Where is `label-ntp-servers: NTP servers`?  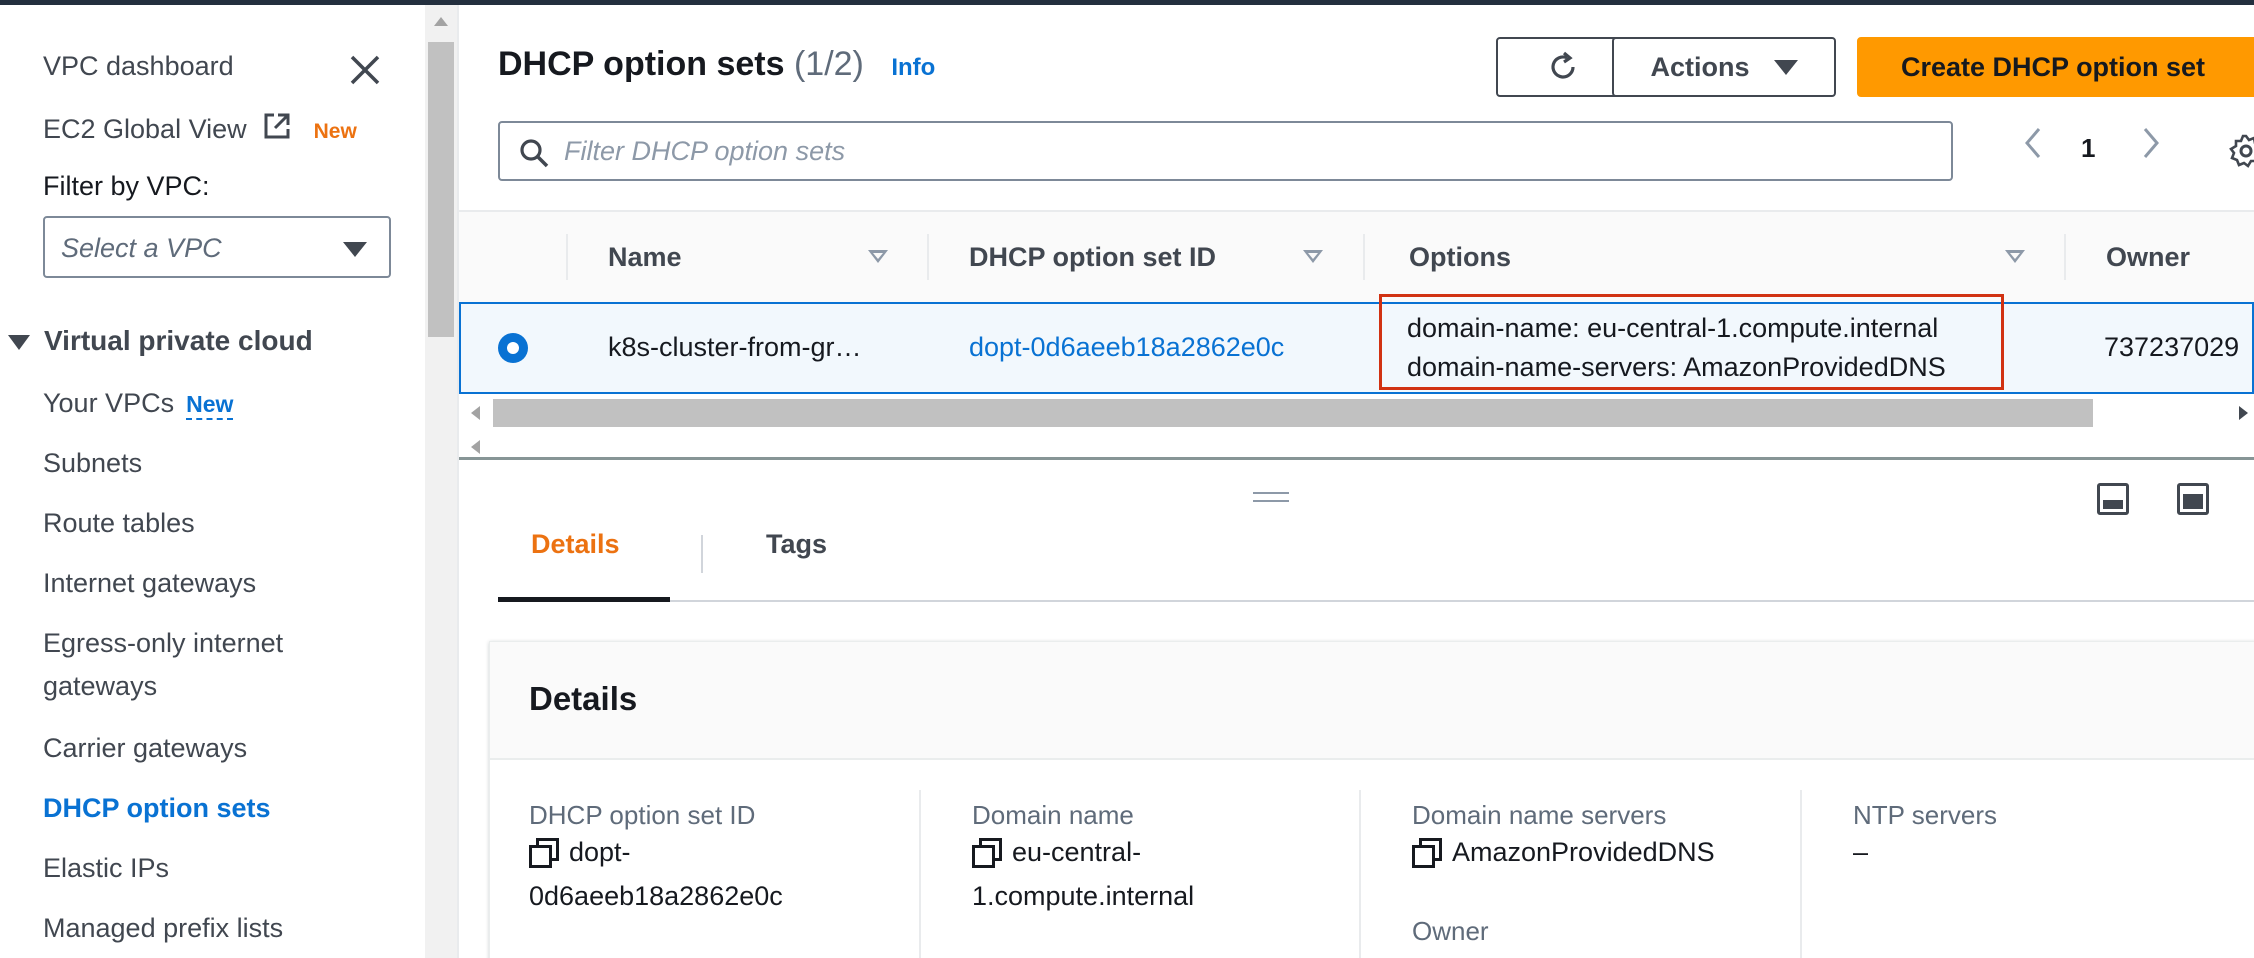
label-ntp-servers: NTP servers is located at coordinates (1925, 815).